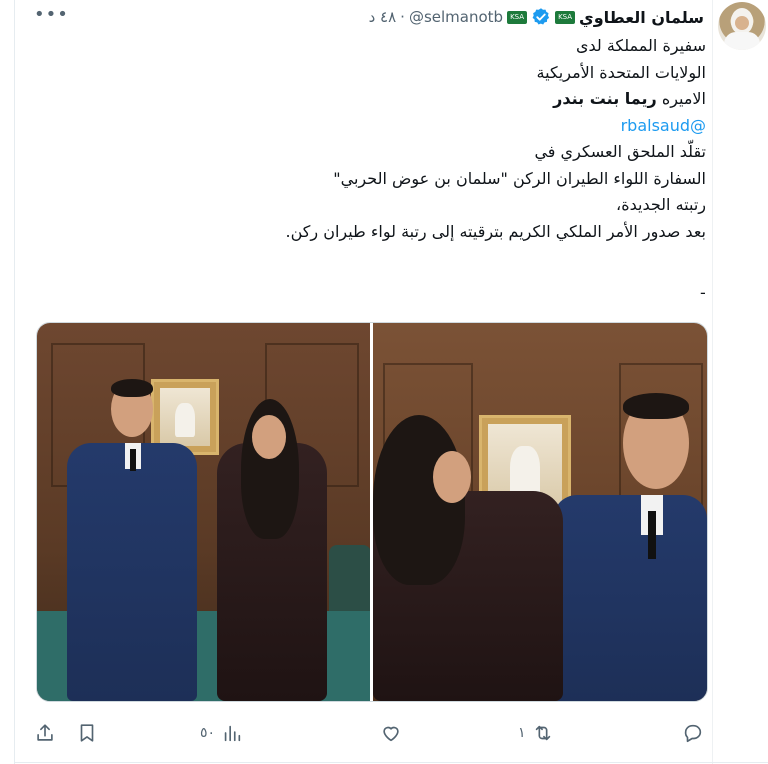  I want to click on like-icon, so click(391, 734).